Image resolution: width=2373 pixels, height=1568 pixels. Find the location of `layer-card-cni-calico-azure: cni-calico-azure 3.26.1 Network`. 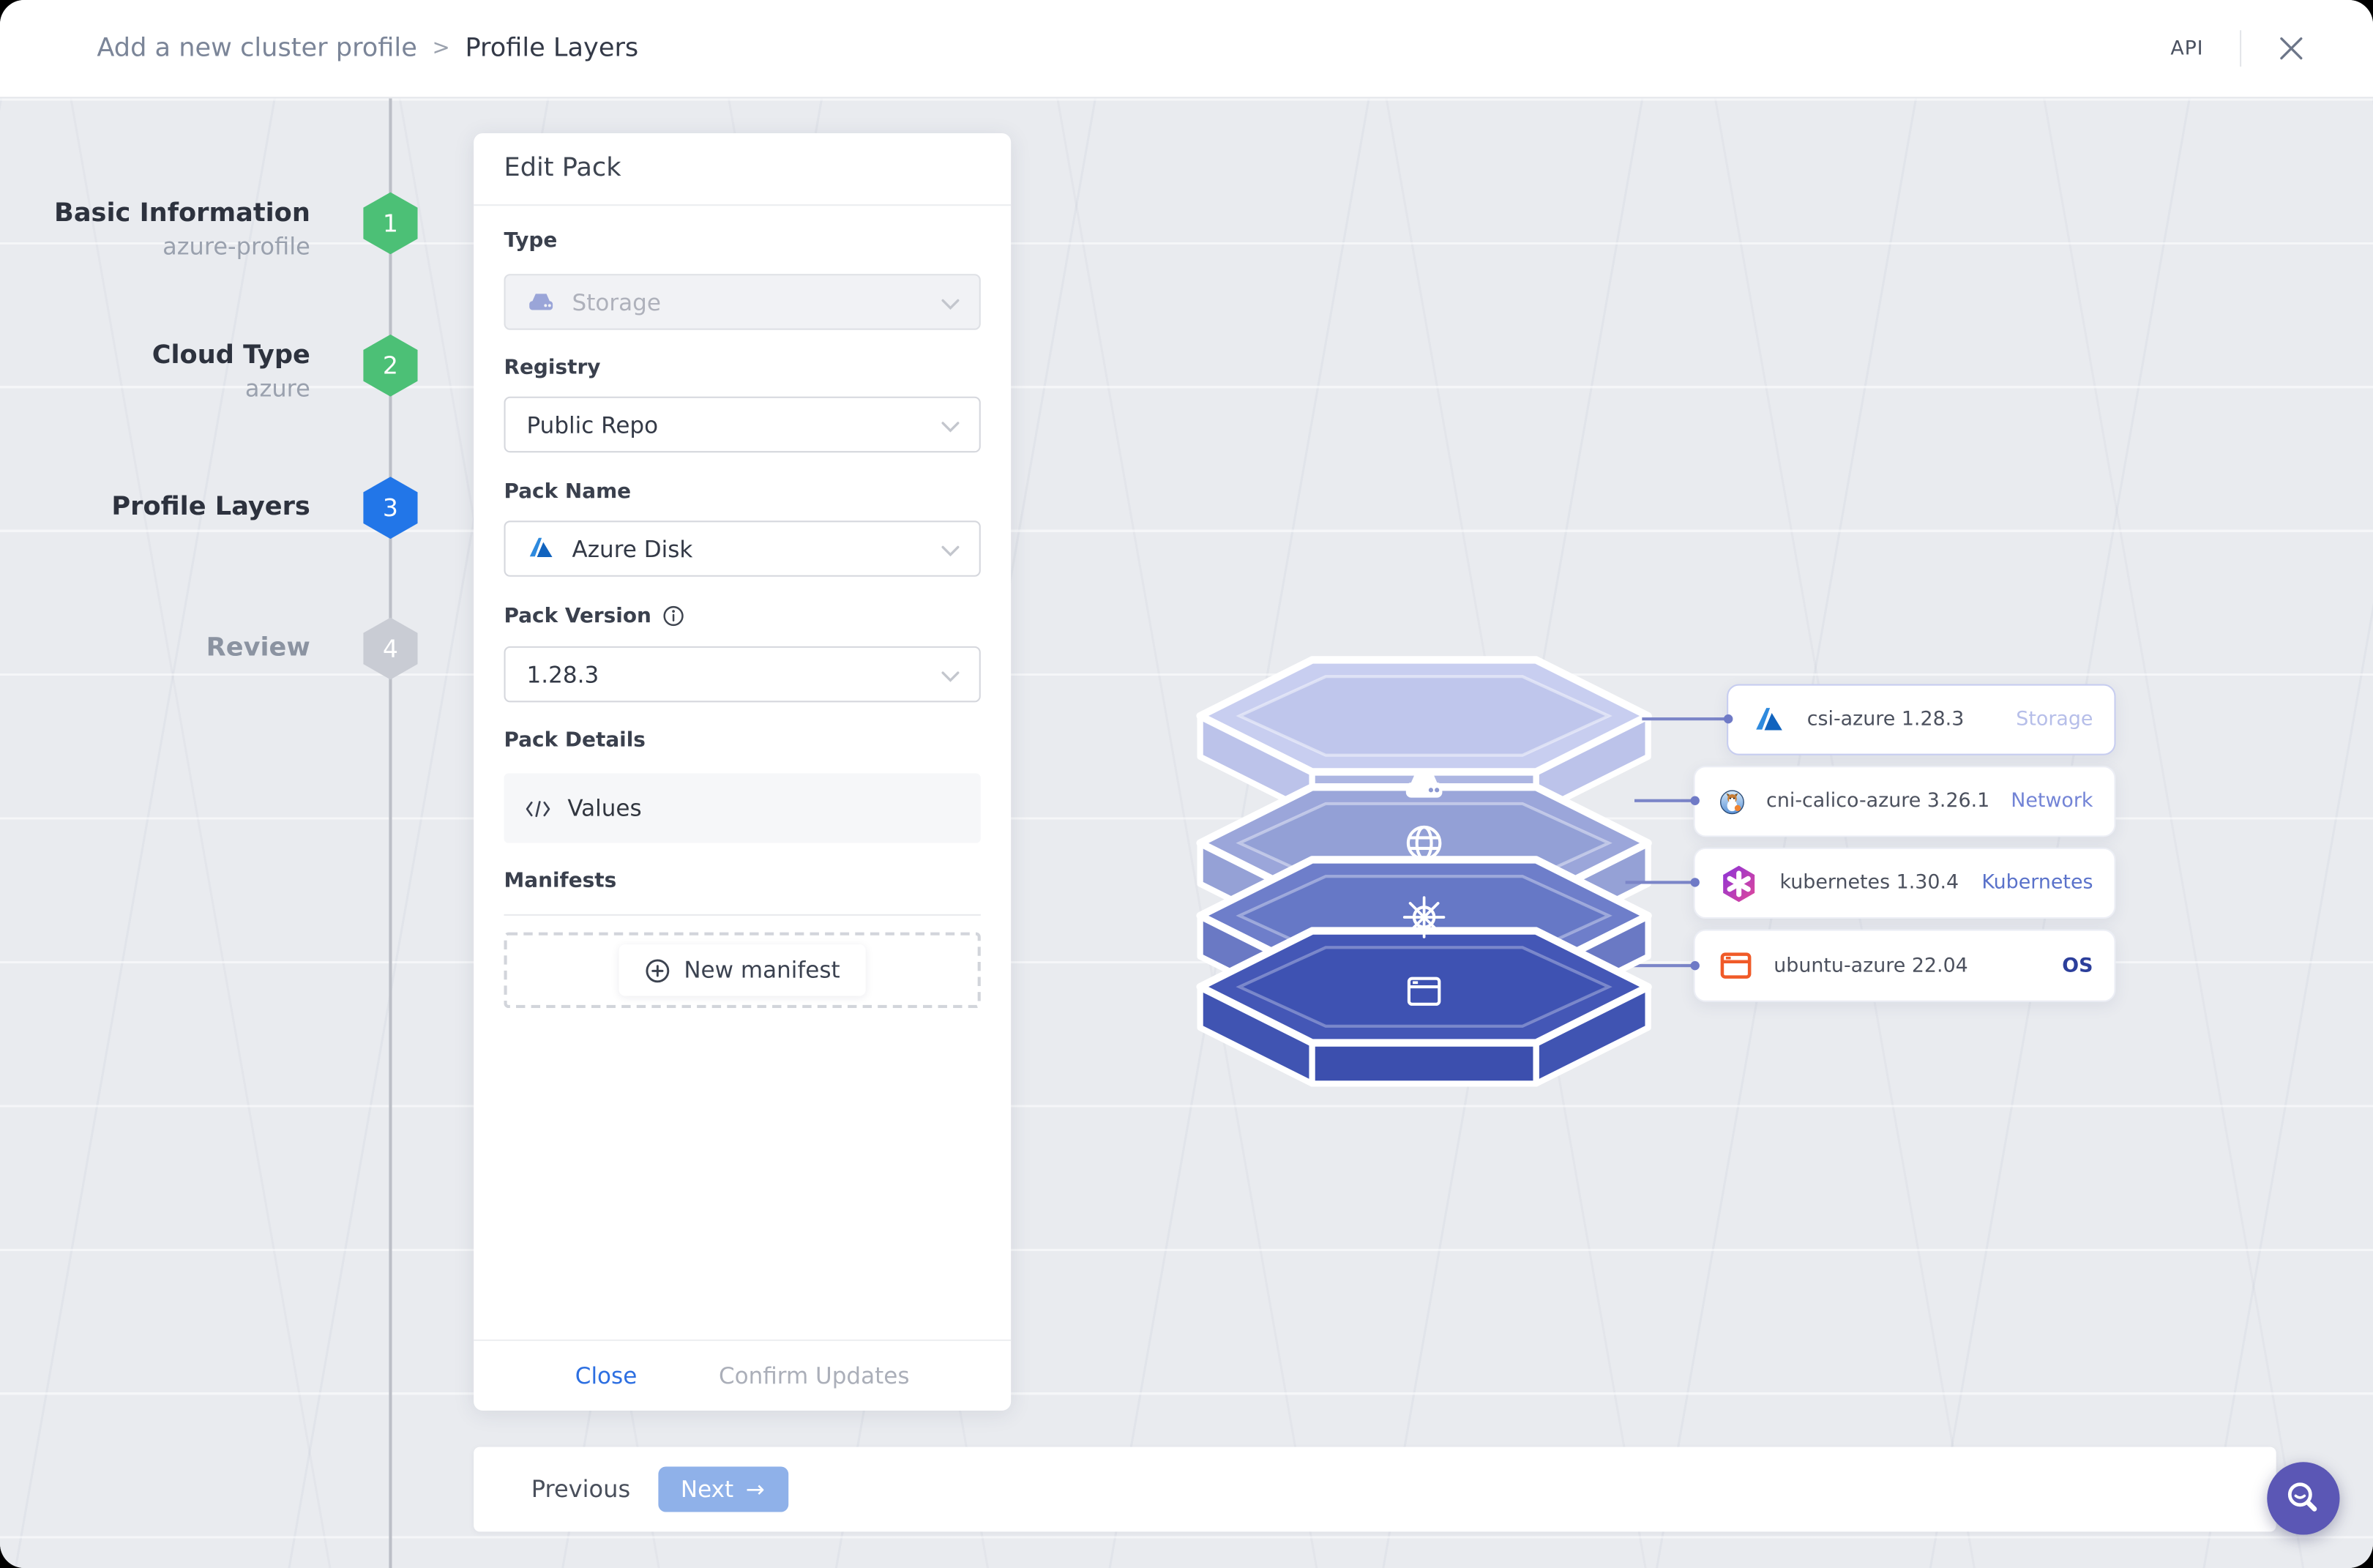

layer-card-cni-calico-azure: cni-calico-azure 3.26.1 Network is located at coordinates (1905, 801).